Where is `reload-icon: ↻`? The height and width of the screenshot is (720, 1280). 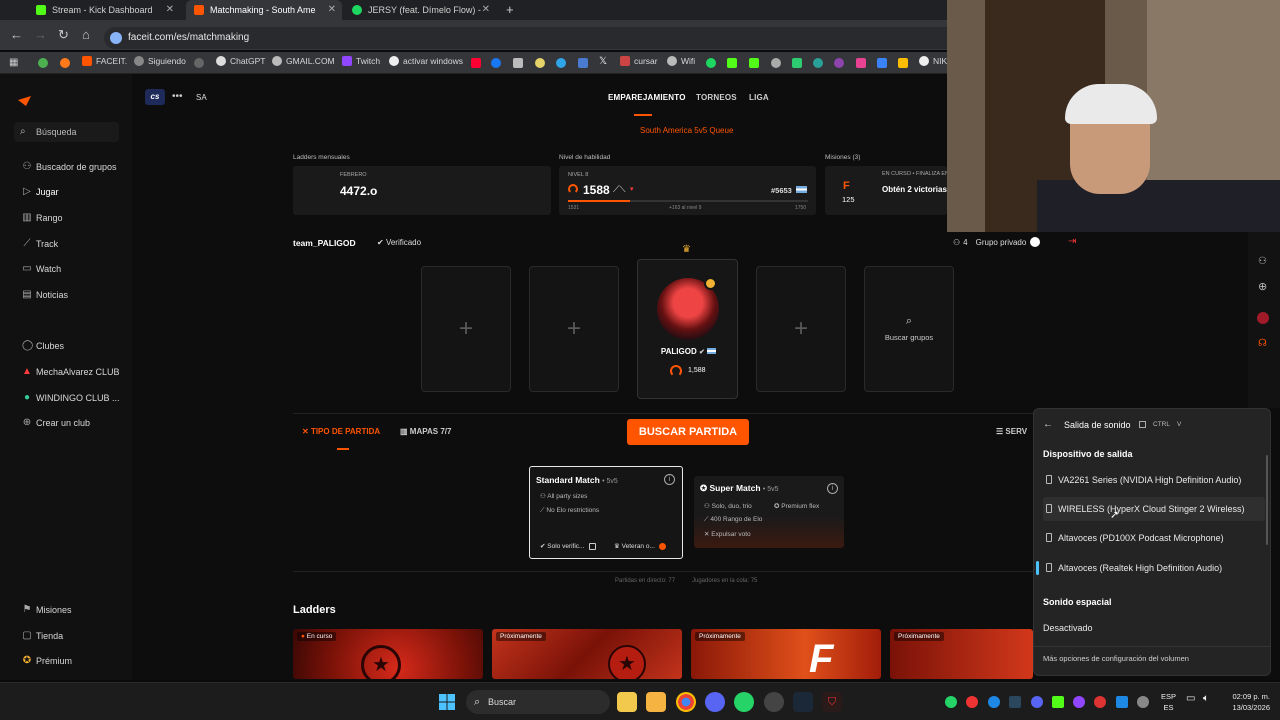 reload-icon: ↻ is located at coordinates (63, 35).